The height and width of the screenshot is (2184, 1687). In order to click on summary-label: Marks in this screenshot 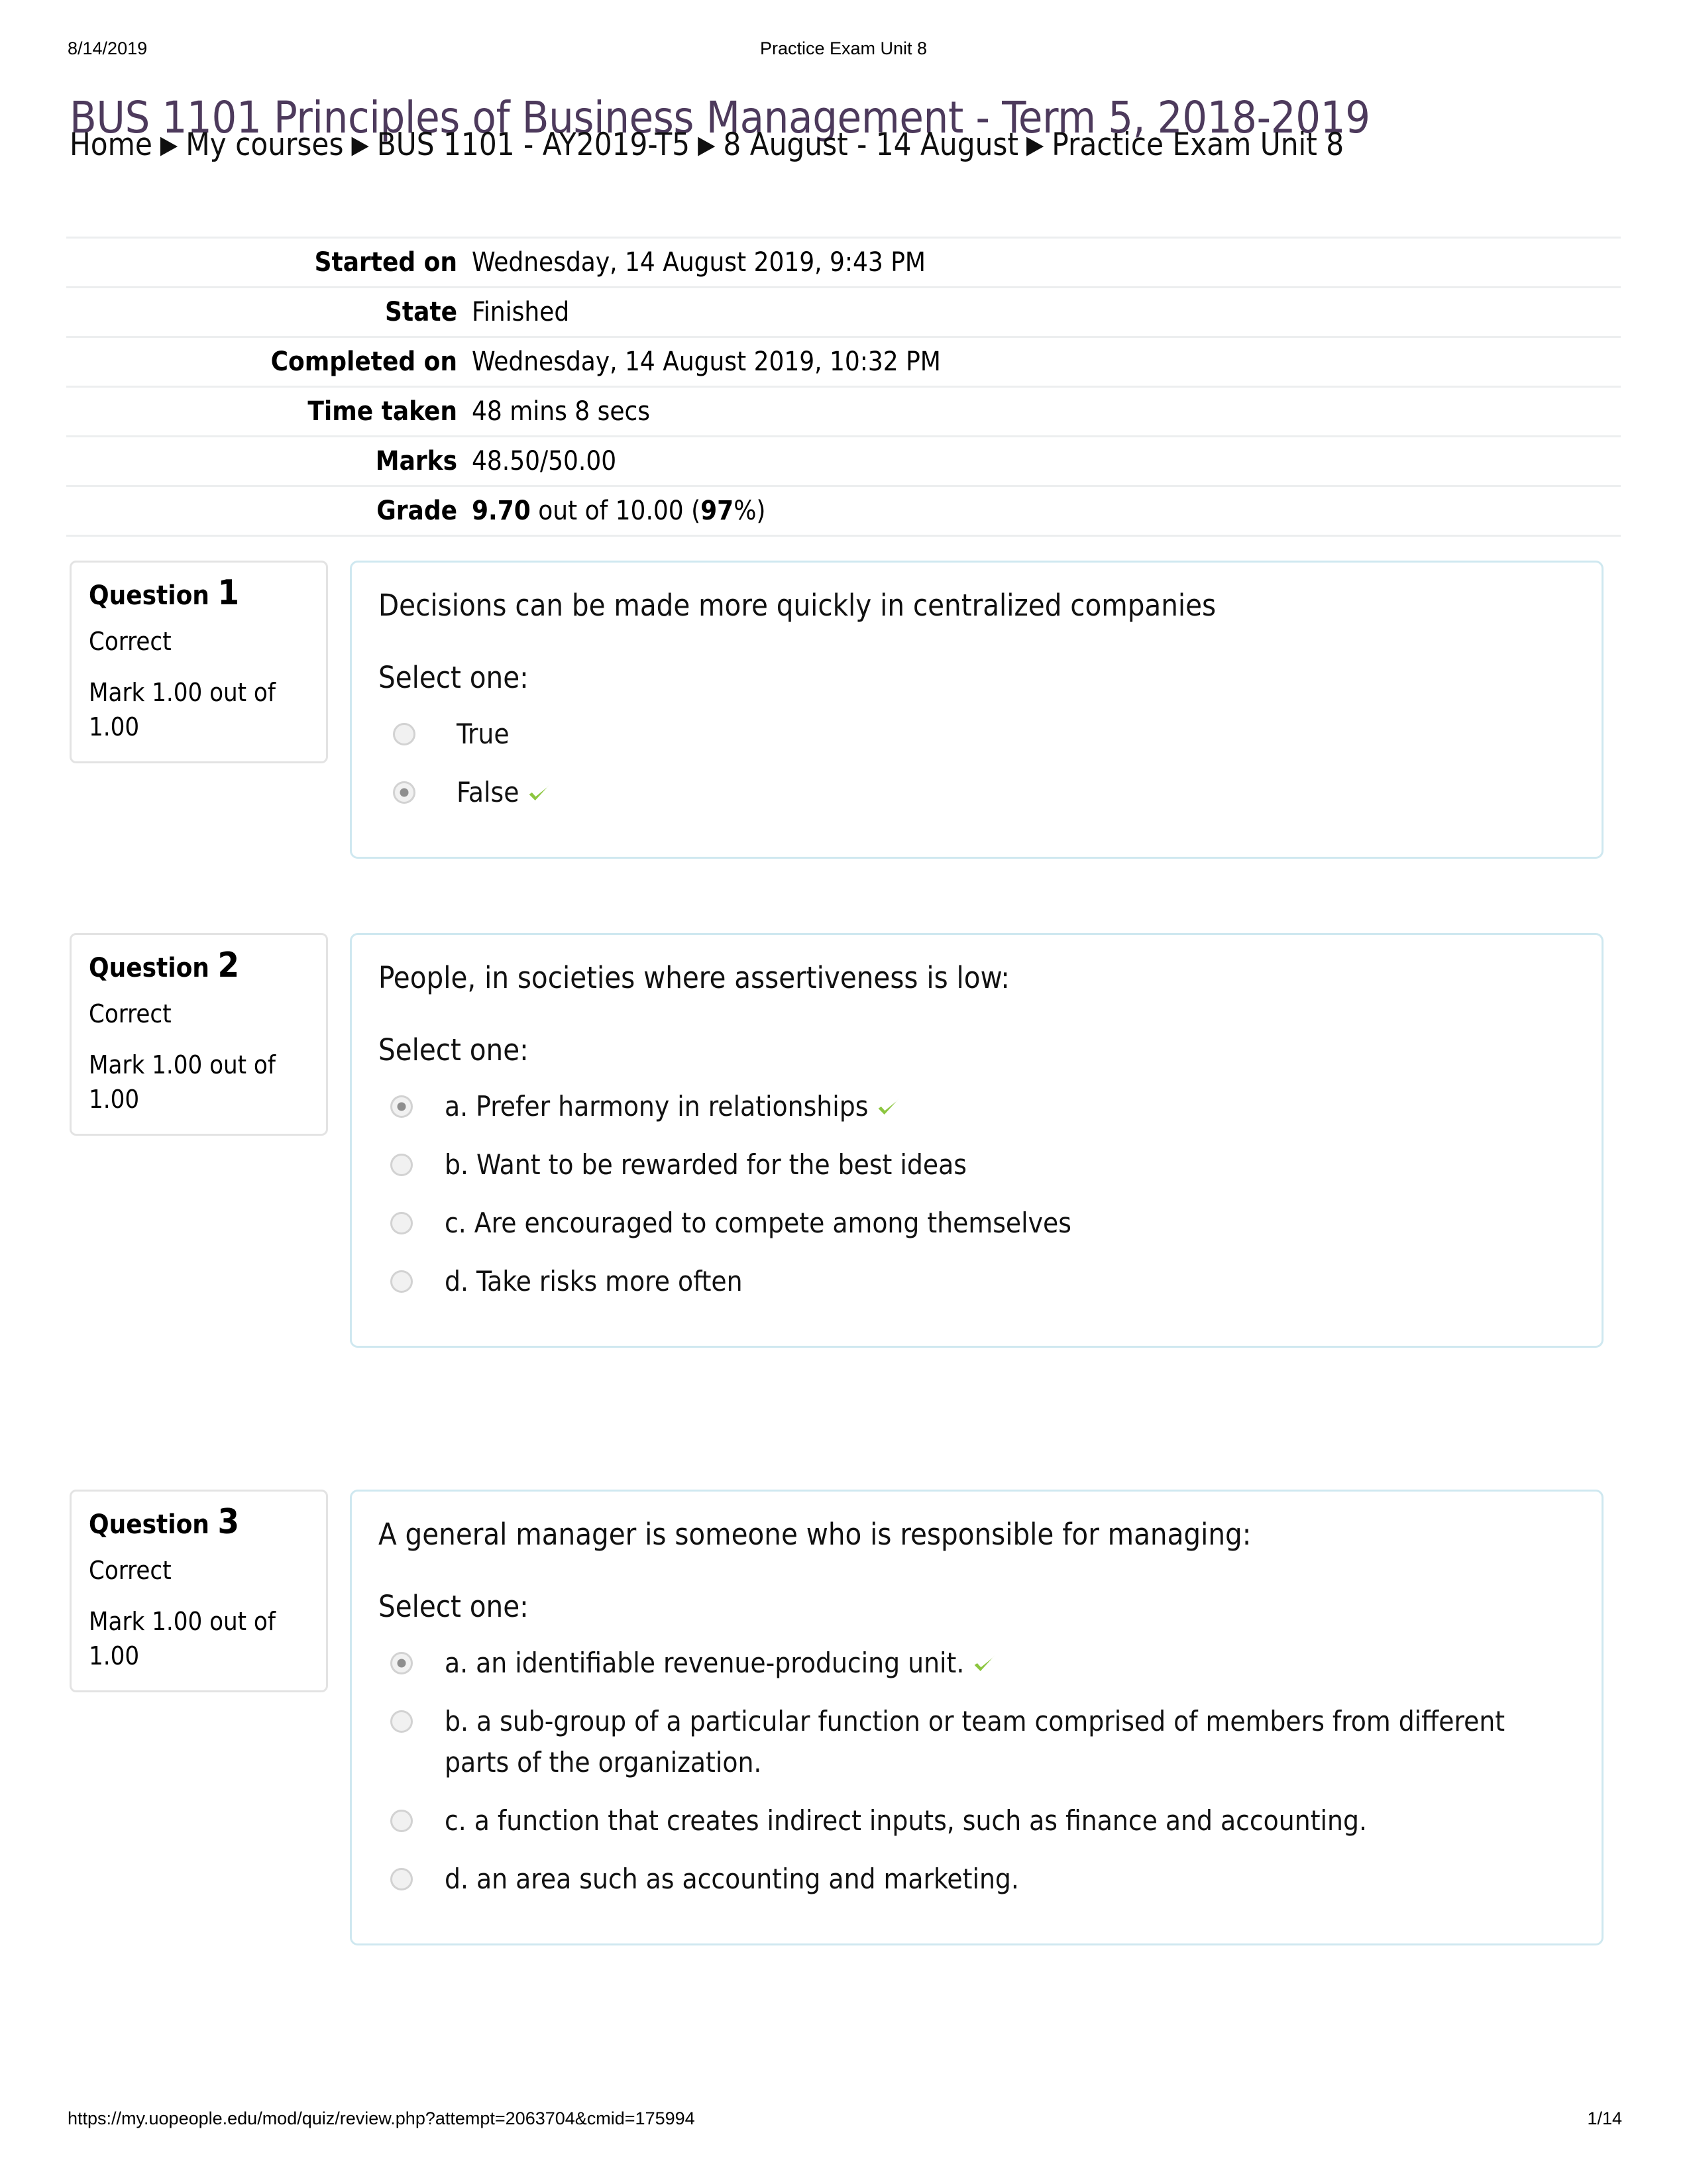, I will do `click(269, 461)`.